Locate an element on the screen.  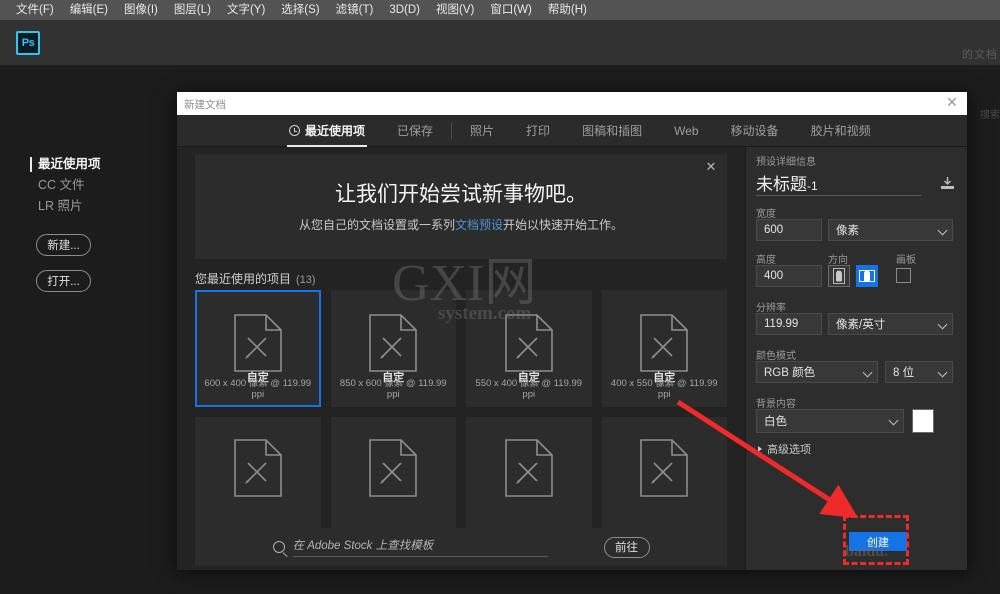
width-unit-select: 像素 is located at coordinates (890, 230).